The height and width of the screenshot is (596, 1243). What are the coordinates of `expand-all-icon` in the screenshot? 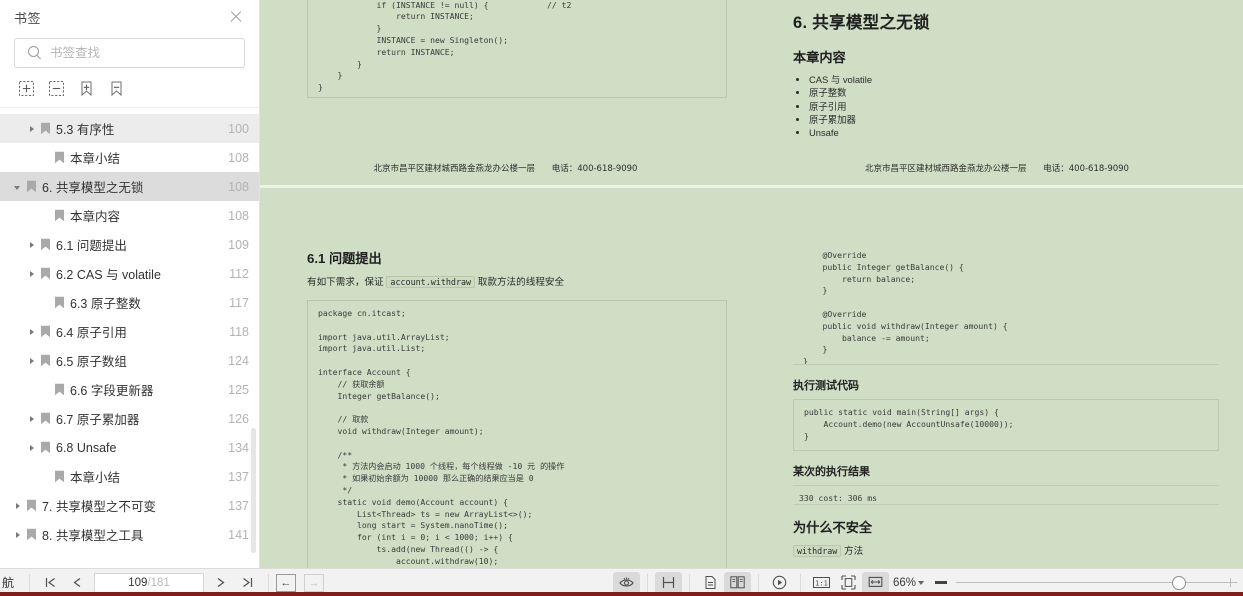 It's located at (26, 88).